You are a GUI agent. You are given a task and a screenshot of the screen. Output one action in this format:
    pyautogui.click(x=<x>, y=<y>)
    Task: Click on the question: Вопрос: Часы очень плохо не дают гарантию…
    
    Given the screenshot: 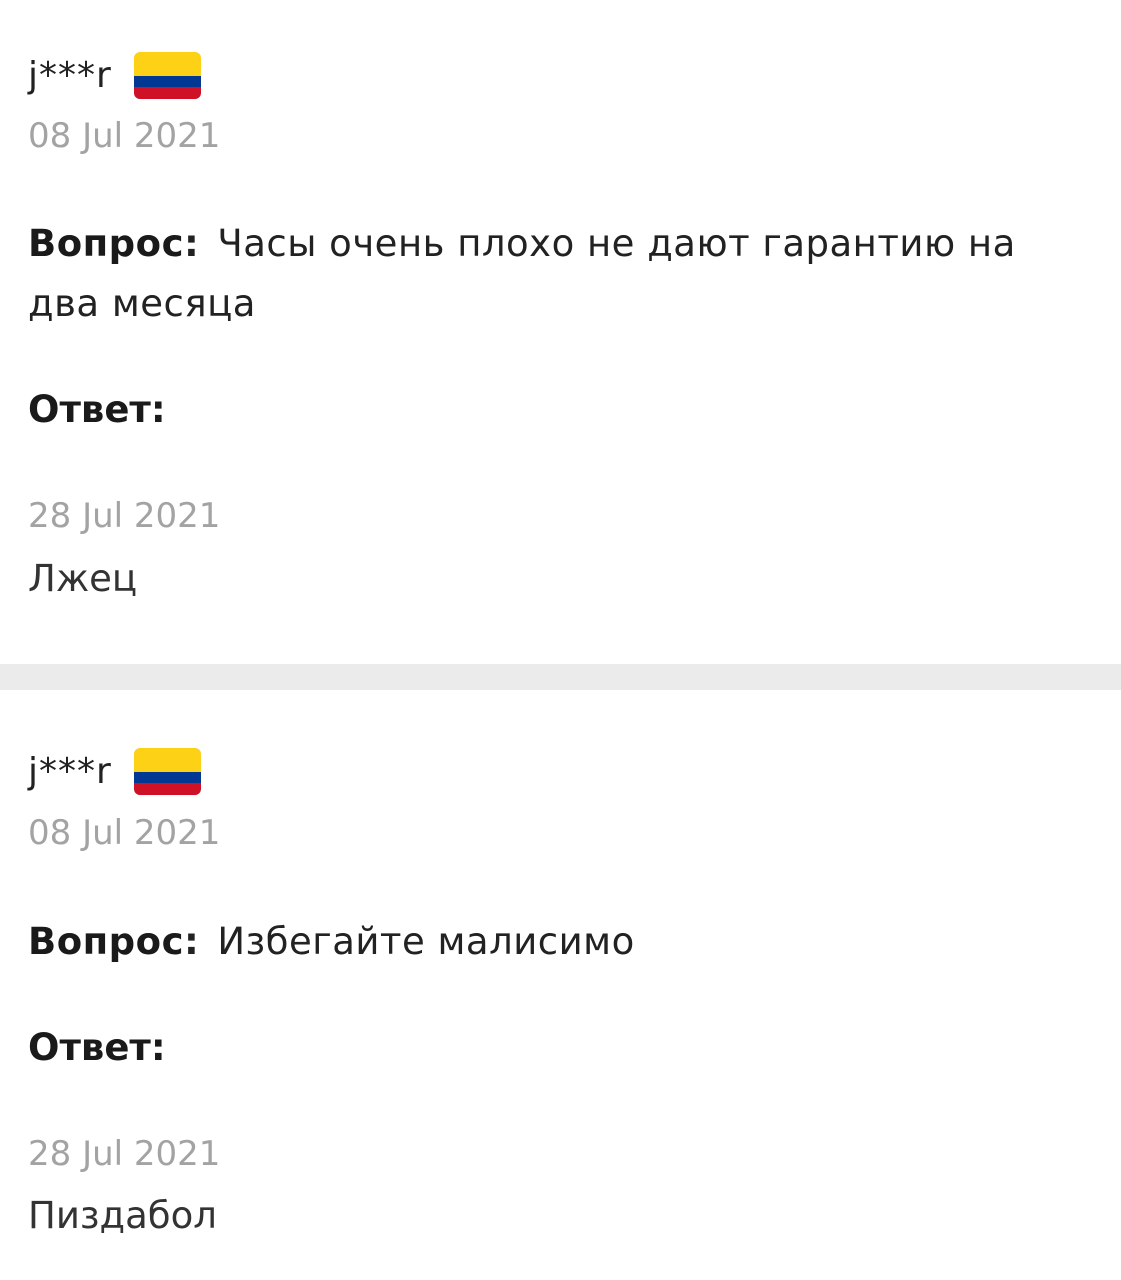 What is the action you would take?
    pyautogui.click(x=563, y=274)
    